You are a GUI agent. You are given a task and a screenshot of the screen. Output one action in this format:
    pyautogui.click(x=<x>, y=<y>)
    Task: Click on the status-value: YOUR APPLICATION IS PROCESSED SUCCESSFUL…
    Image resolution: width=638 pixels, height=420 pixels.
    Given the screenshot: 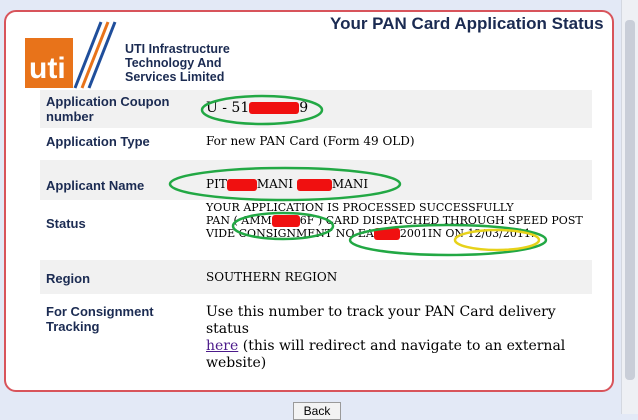 What is the action you would take?
    pyautogui.click(x=394, y=220)
    